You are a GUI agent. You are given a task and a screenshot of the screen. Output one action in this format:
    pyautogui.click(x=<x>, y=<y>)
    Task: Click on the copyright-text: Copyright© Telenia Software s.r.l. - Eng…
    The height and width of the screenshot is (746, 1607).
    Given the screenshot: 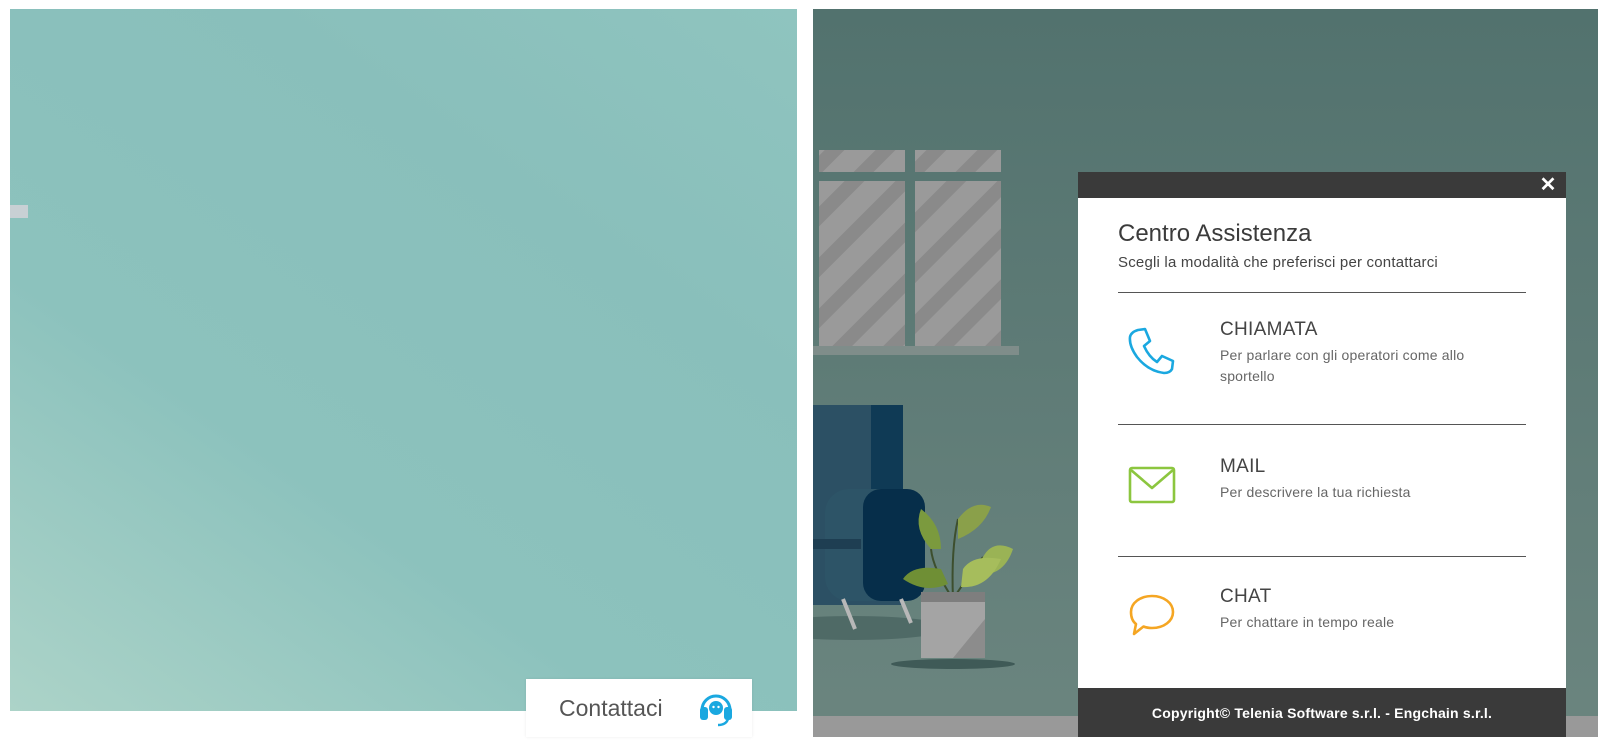 What is the action you would take?
    pyautogui.click(x=1322, y=712)
    